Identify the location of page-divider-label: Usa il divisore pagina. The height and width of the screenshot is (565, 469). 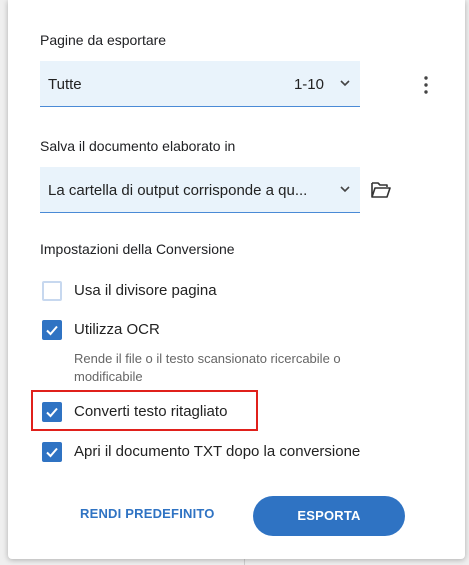
(145, 290).